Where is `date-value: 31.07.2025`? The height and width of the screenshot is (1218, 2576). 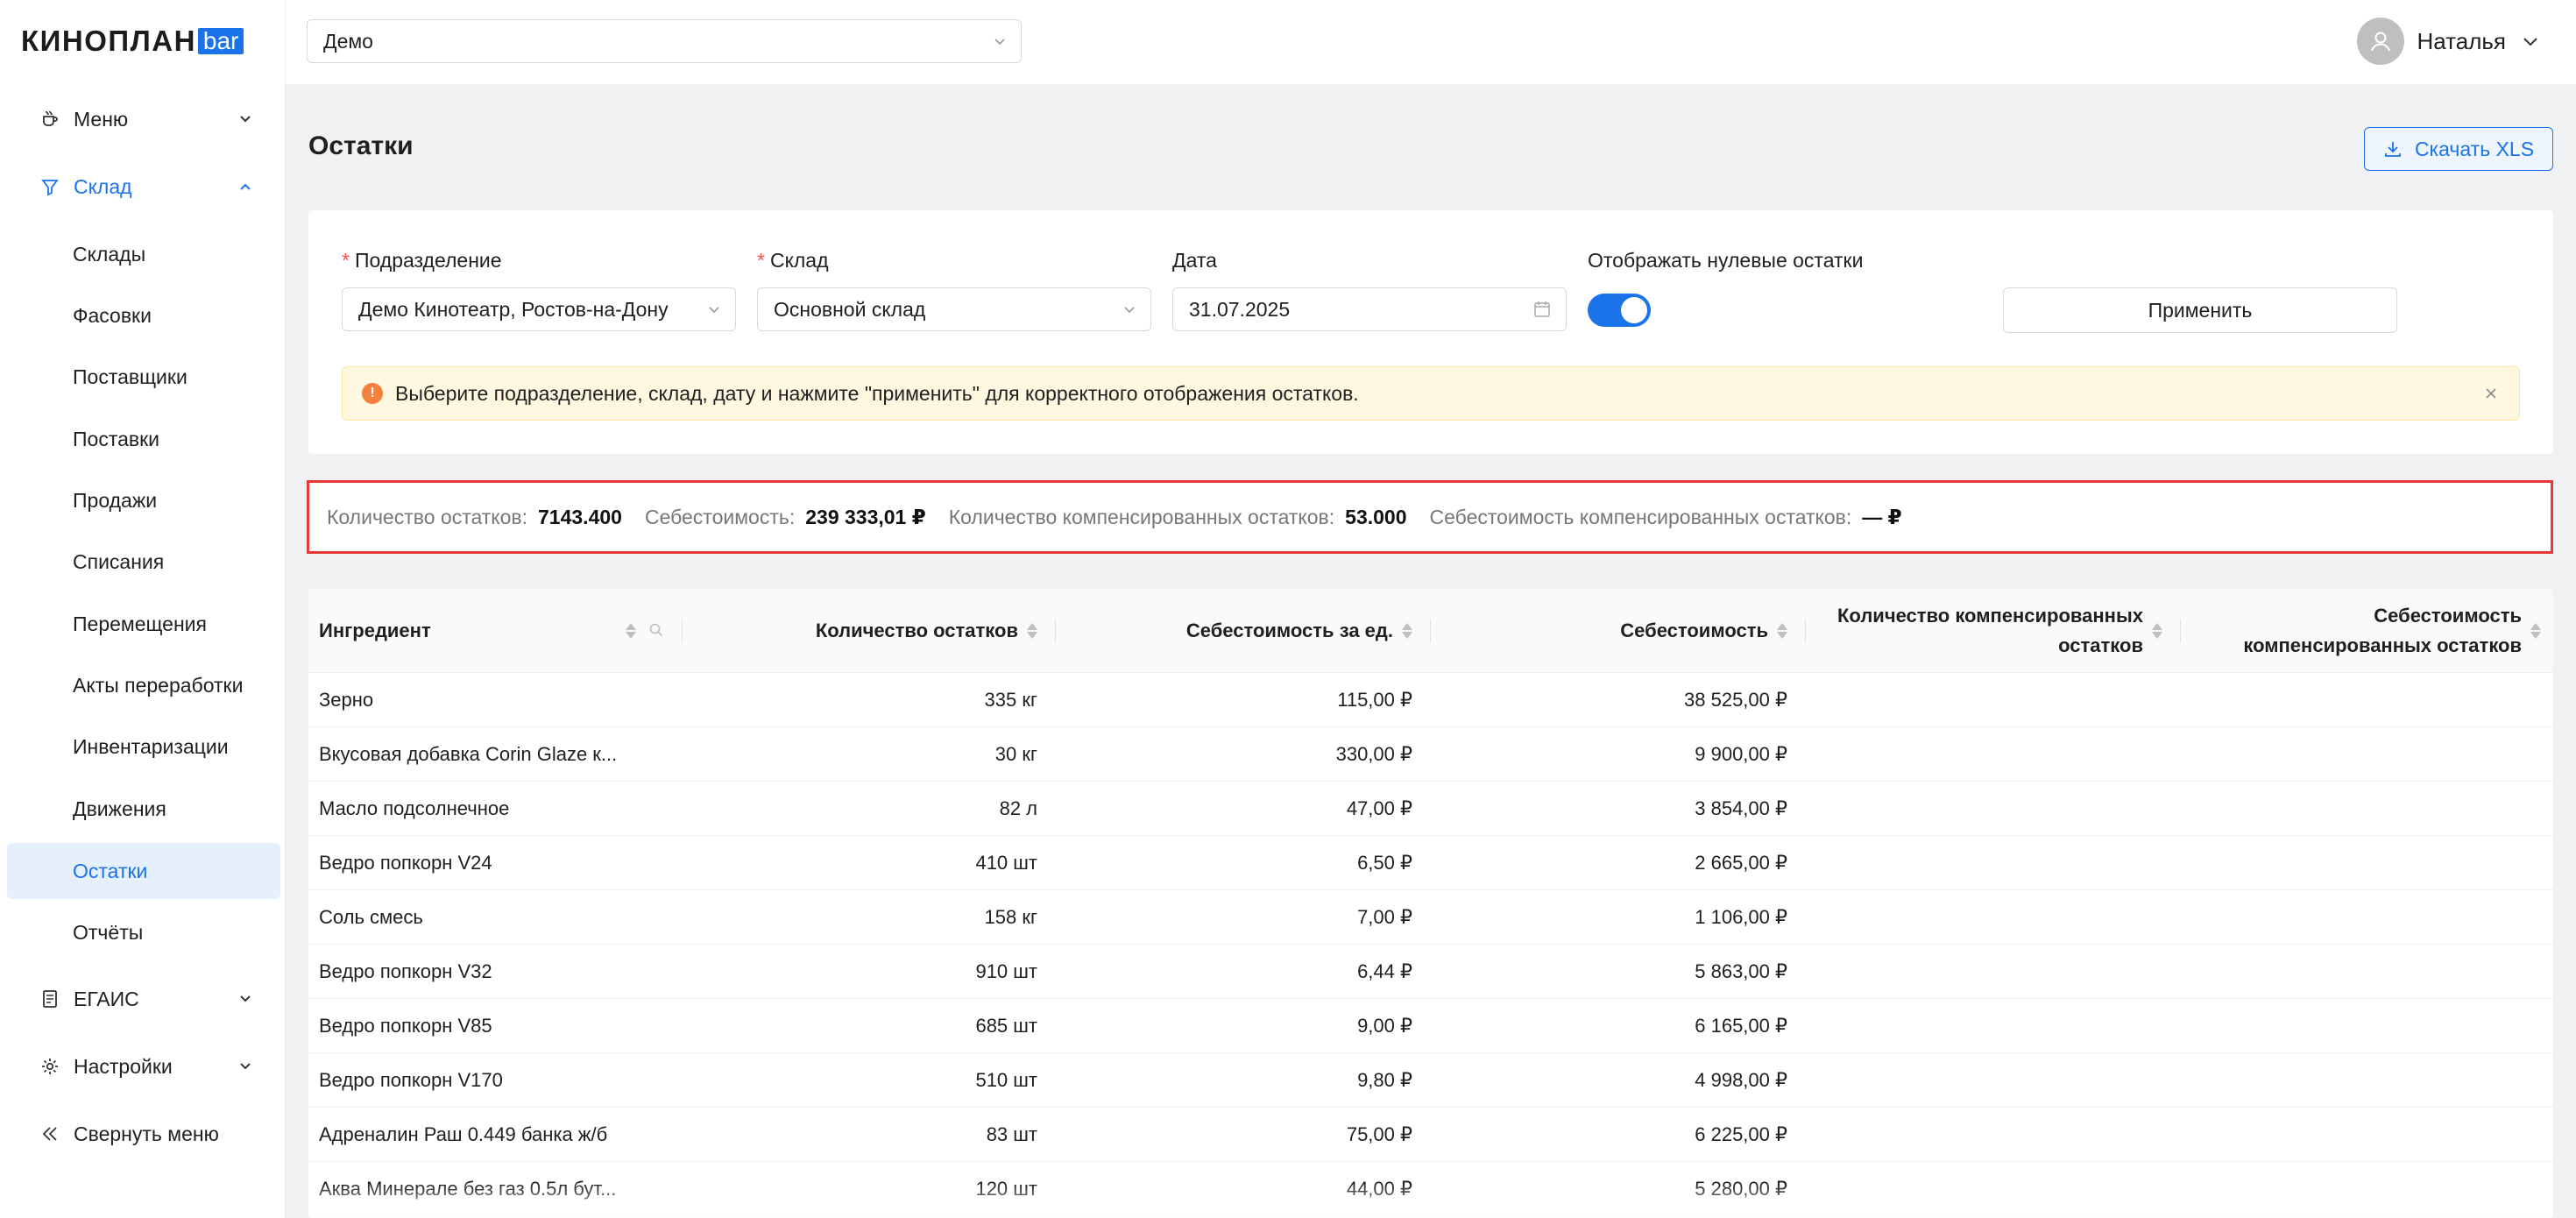 date-value: 31.07.2025 is located at coordinates (1240, 309).